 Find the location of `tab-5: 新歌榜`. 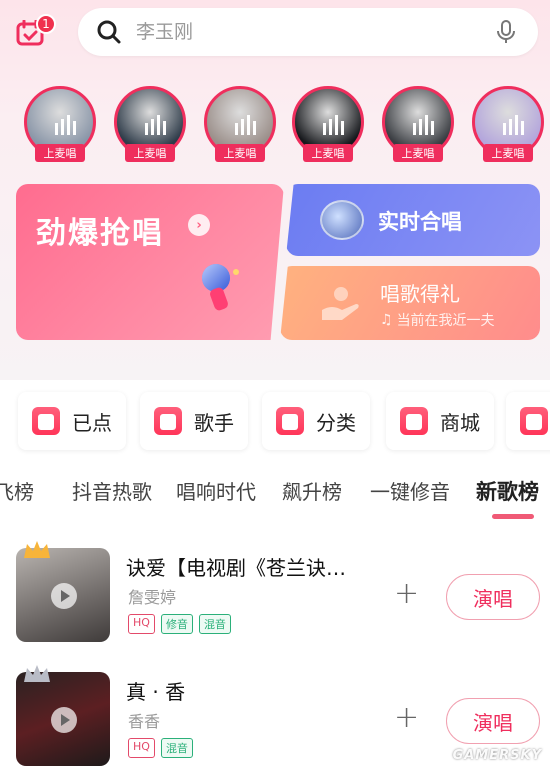

tab-5: 新歌榜 is located at coordinates (507, 491).